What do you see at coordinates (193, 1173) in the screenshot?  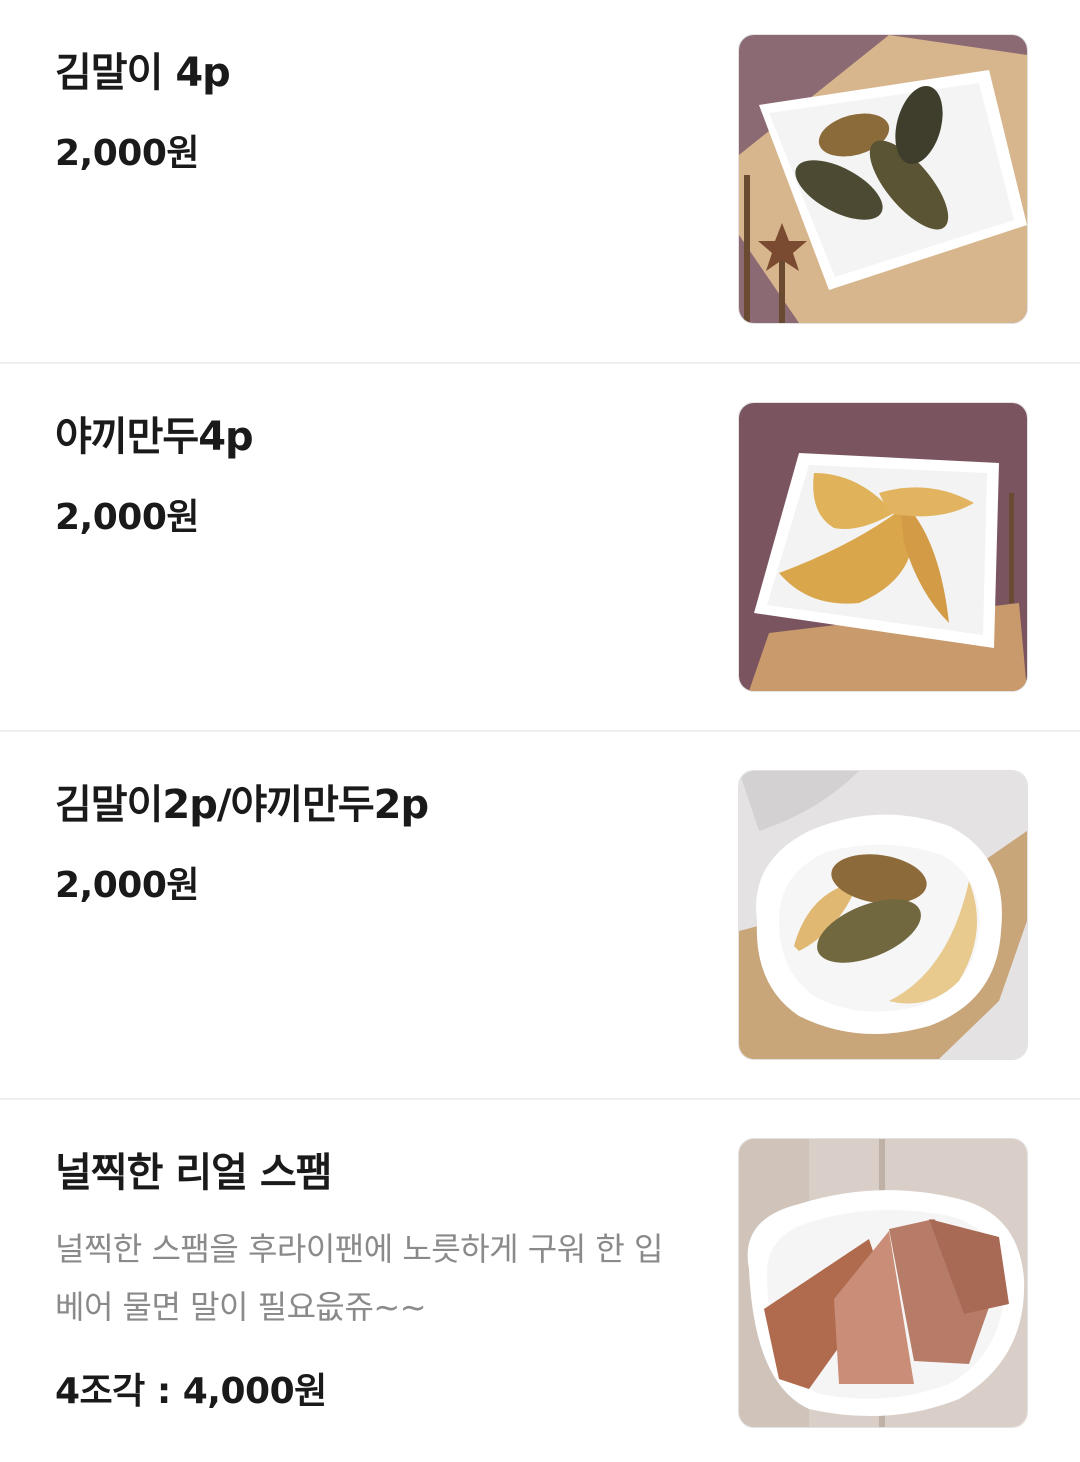 I see `menu-item-name: 널찍한 리얼 스팸` at bounding box center [193, 1173].